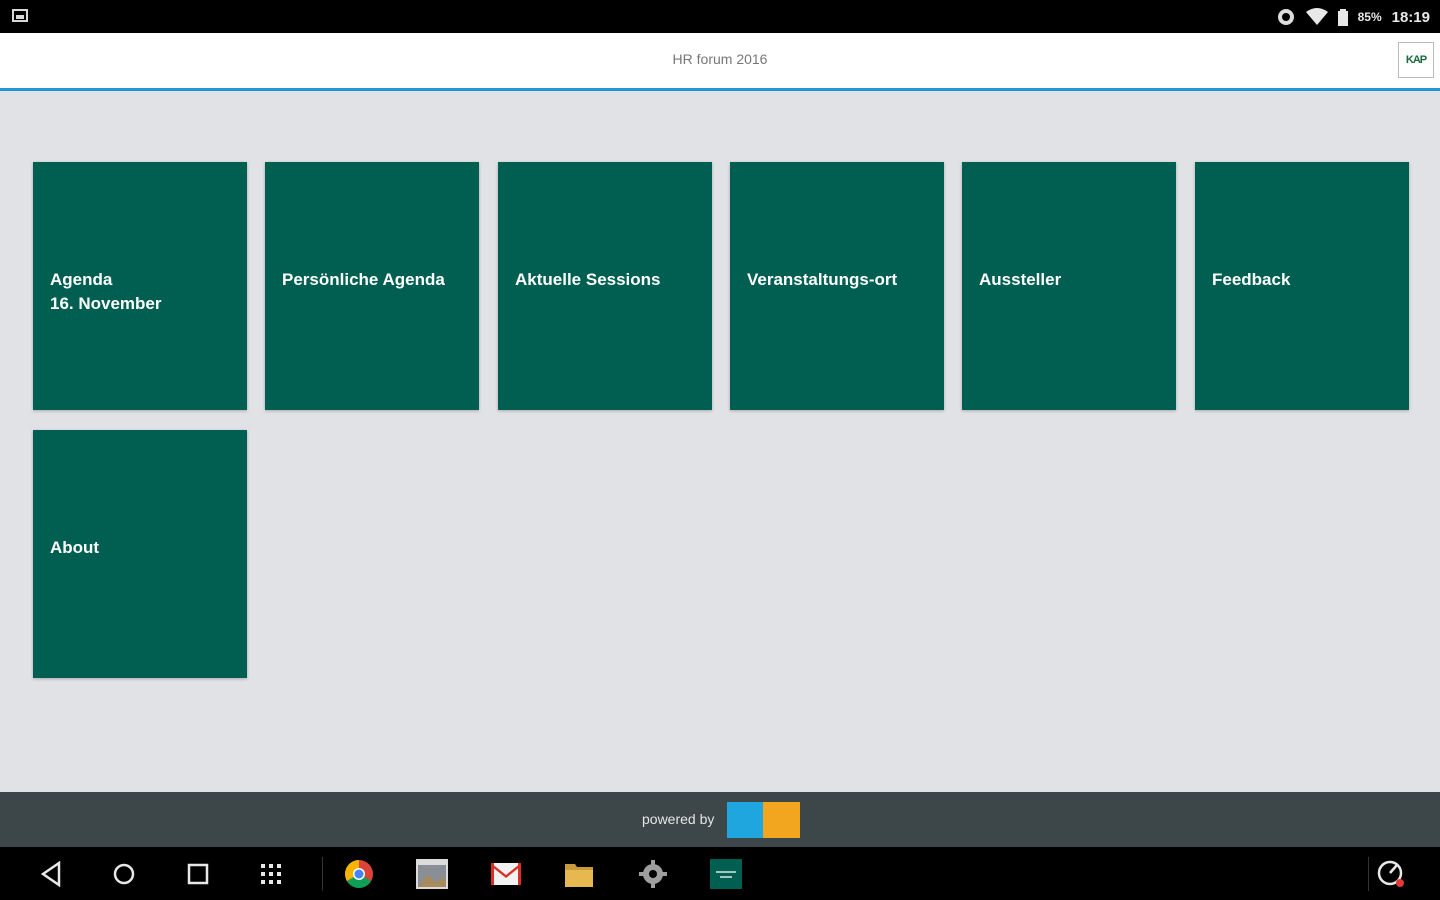 The image size is (1440, 900). I want to click on provider-logo-orange, so click(781, 820).